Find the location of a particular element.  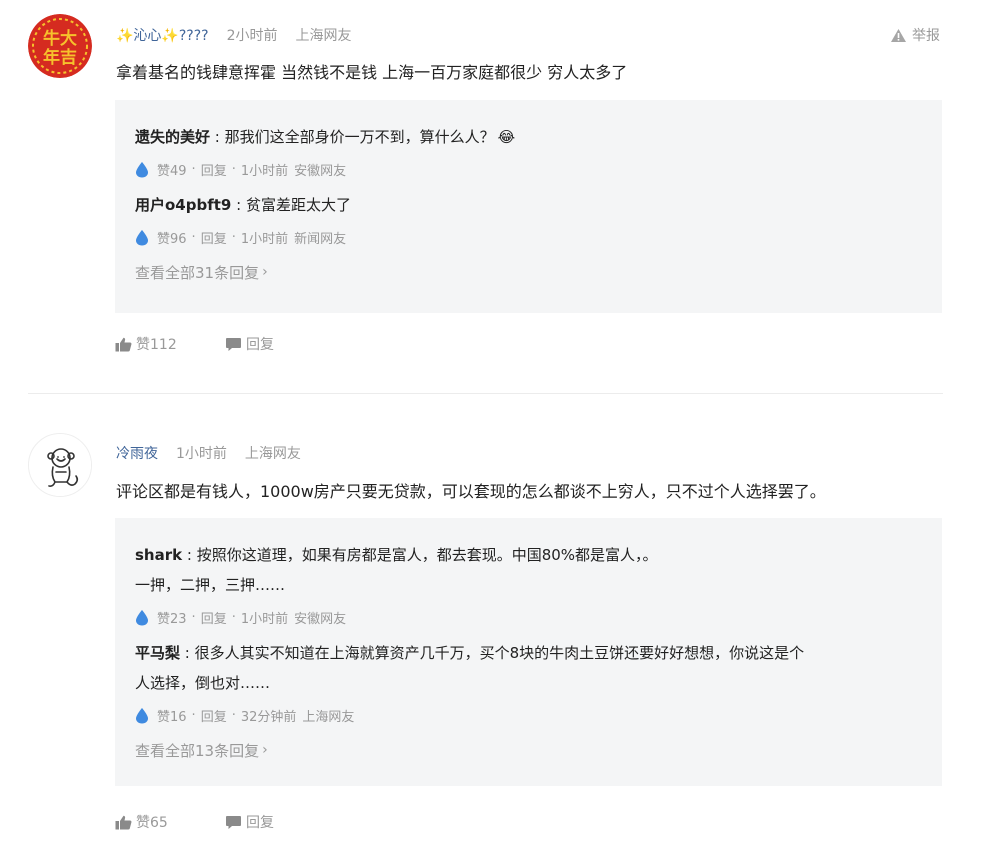

reply-item: 遗失的美好 : 那我们这全部身价一万不到，算什么人？ 😂 is located at coordinates (530, 137).